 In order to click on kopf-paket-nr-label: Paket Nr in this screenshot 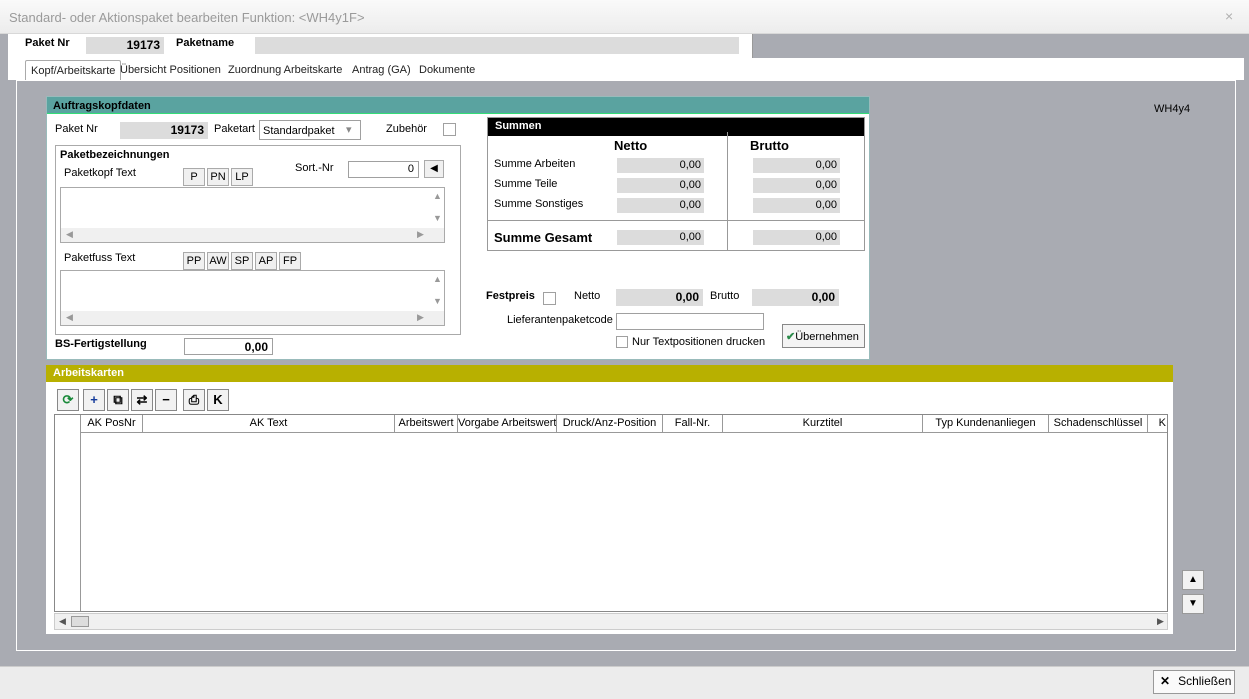, I will do `click(76, 129)`.